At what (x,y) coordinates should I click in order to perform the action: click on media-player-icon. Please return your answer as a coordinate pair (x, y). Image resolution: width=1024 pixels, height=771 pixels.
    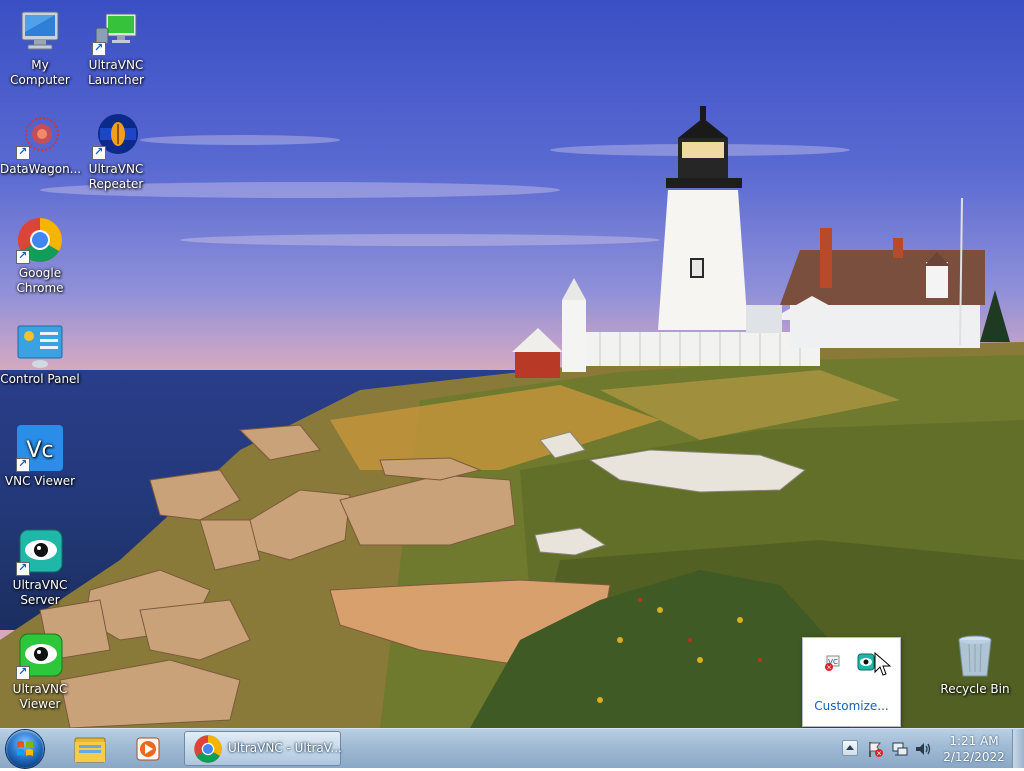
    Looking at the image, I should click on (148, 749).